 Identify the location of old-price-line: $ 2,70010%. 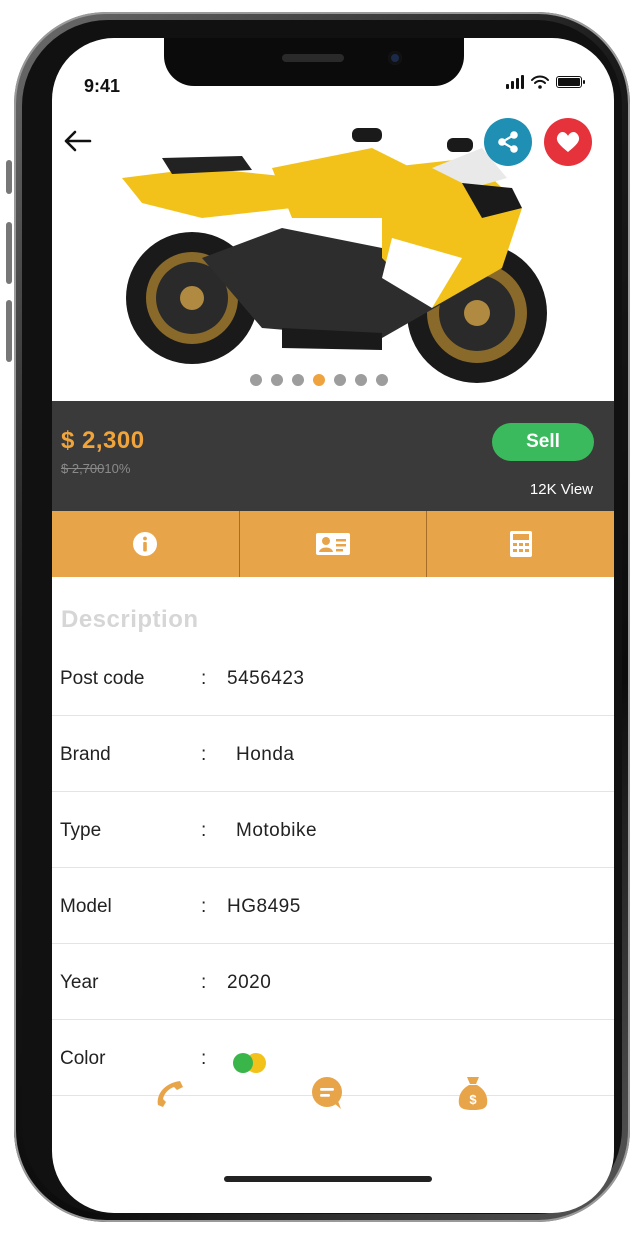
(95, 468).